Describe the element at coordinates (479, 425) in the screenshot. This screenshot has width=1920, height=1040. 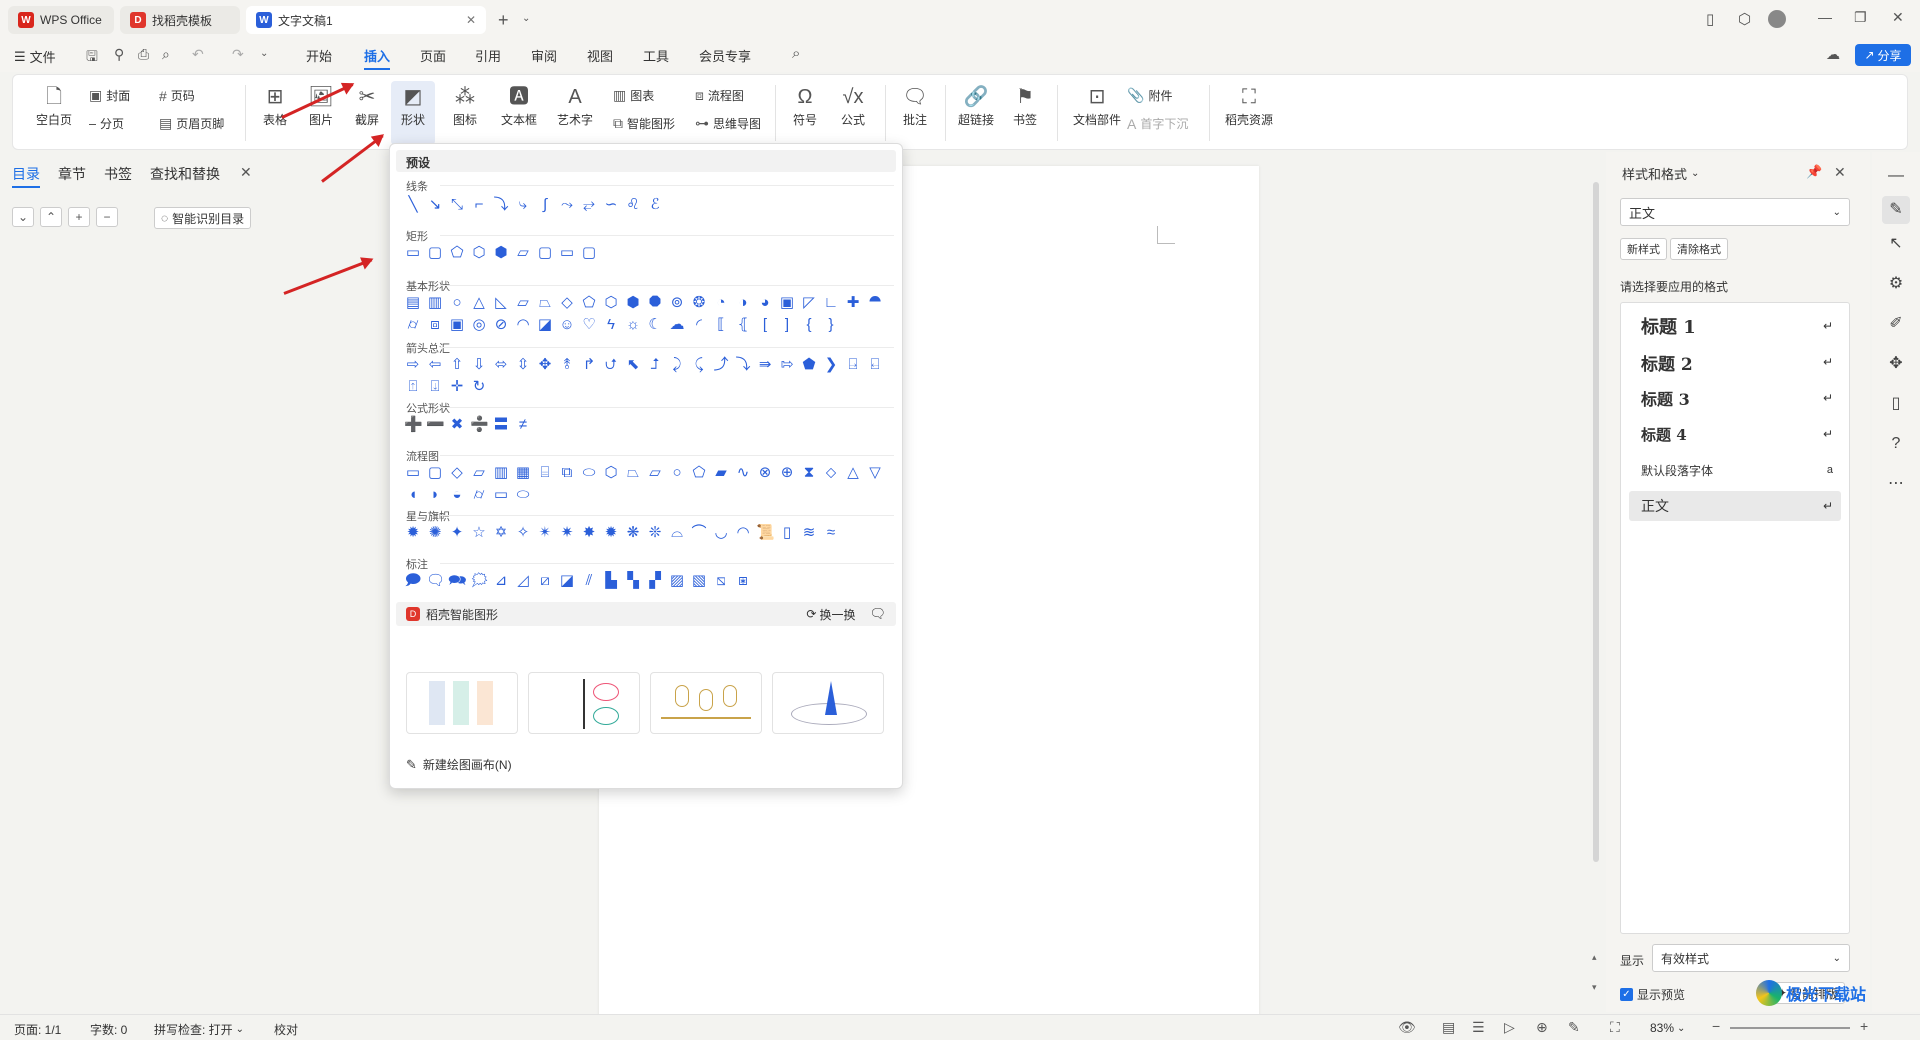
I see `divide-shape-icon: ➗` at that location.